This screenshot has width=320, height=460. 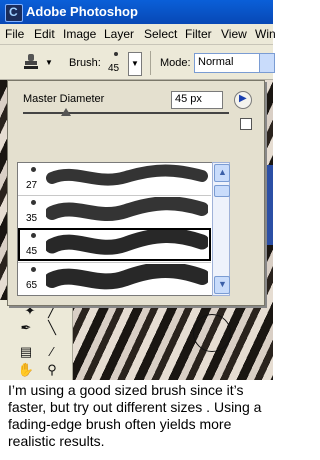 I want to click on brush-cursor-icon, so click(x=212, y=333).